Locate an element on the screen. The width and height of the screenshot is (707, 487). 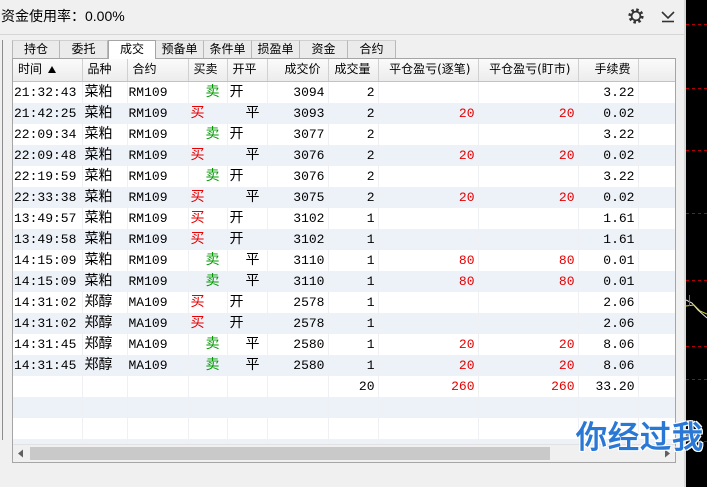
pnl-trade-cell: 20 is located at coordinates (428, 197).